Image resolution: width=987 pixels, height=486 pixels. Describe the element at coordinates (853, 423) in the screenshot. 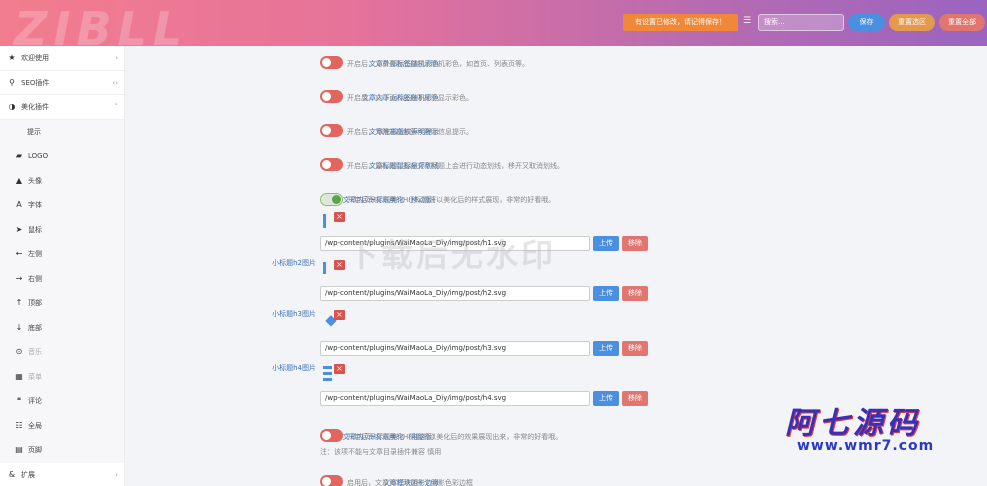

I see `stamp-title: 阿七源码` at that location.